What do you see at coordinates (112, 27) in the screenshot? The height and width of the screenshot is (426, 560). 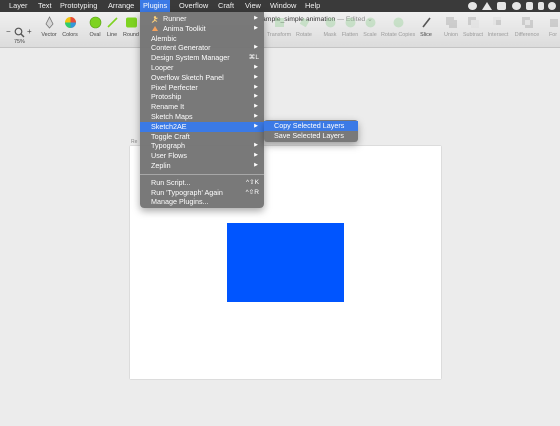 I see `tool-line: Line` at bounding box center [112, 27].